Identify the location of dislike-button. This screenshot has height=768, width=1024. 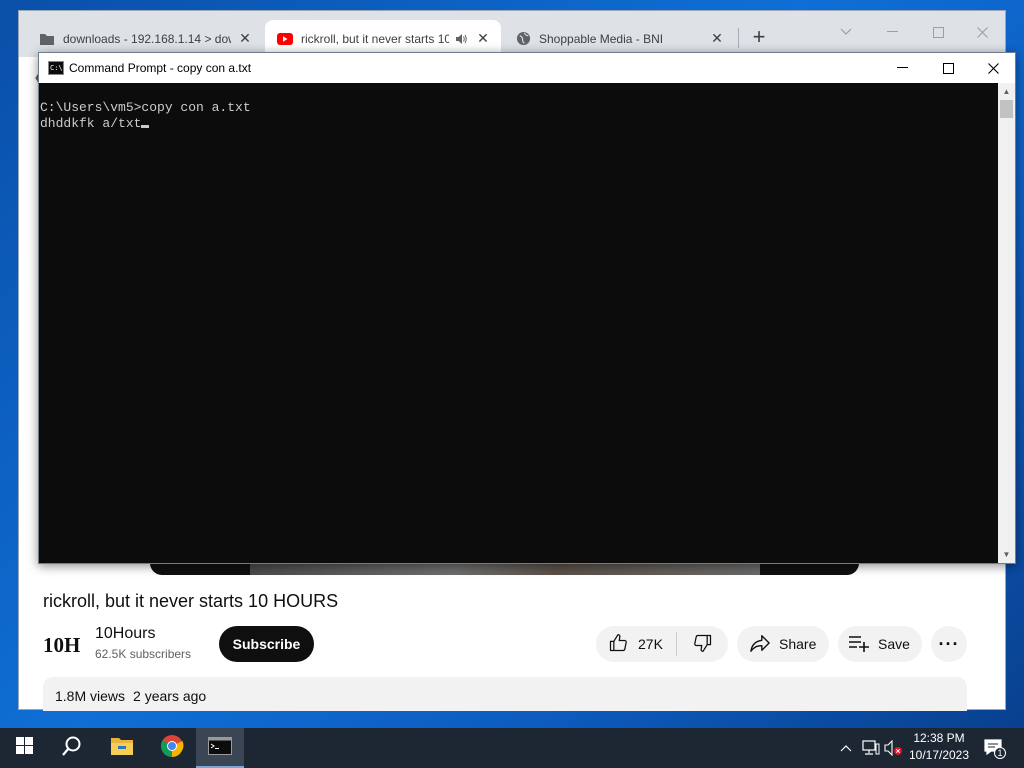
(702, 644).